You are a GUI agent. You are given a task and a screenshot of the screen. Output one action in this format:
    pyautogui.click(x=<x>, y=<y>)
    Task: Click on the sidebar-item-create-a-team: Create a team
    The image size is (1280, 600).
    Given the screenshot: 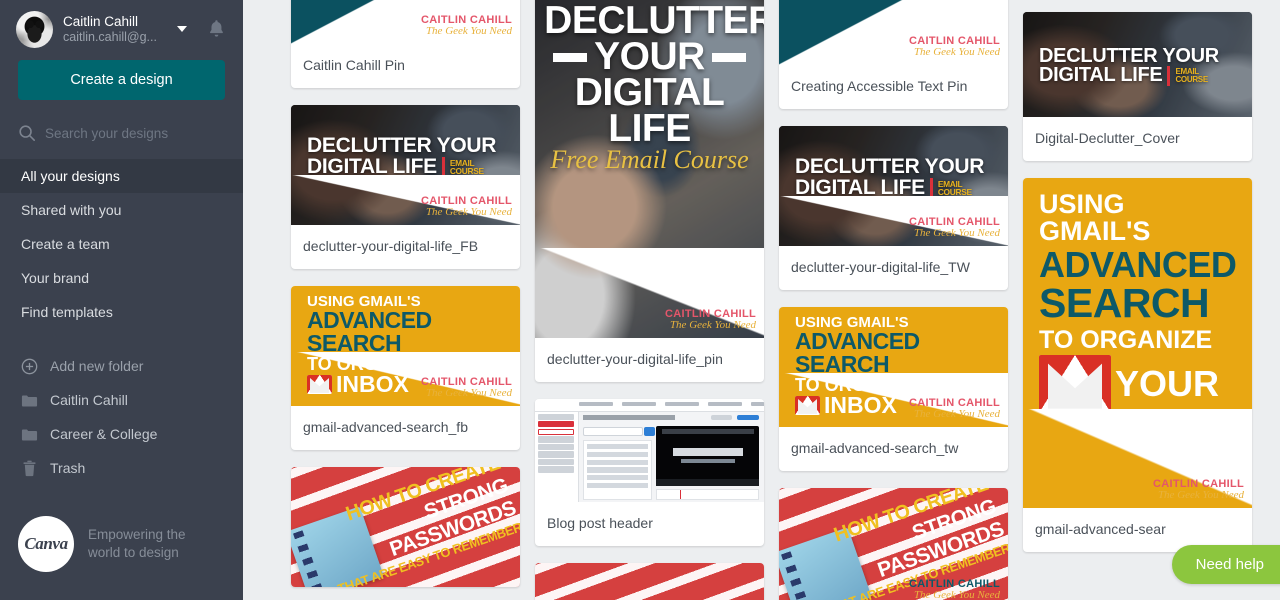 What is the action you would take?
    pyautogui.click(x=121, y=244)
    